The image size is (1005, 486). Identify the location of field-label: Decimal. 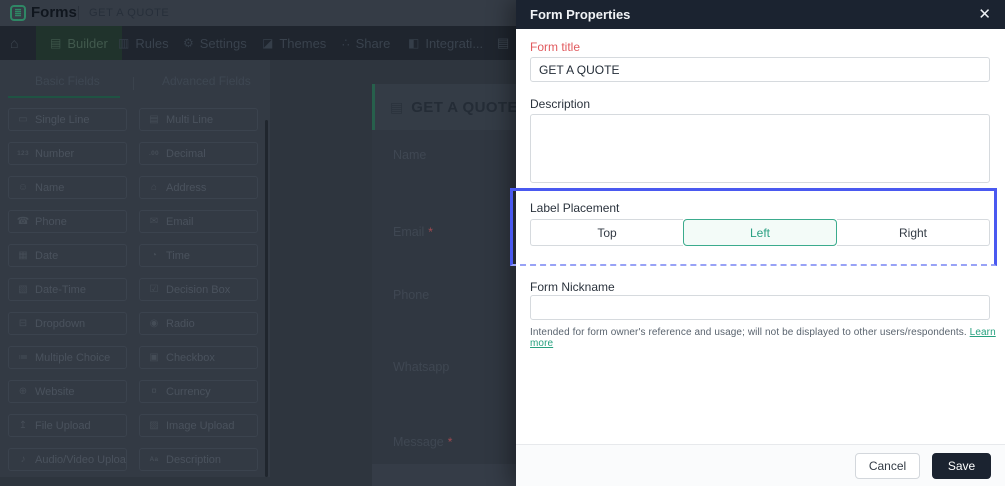
(186, 153).